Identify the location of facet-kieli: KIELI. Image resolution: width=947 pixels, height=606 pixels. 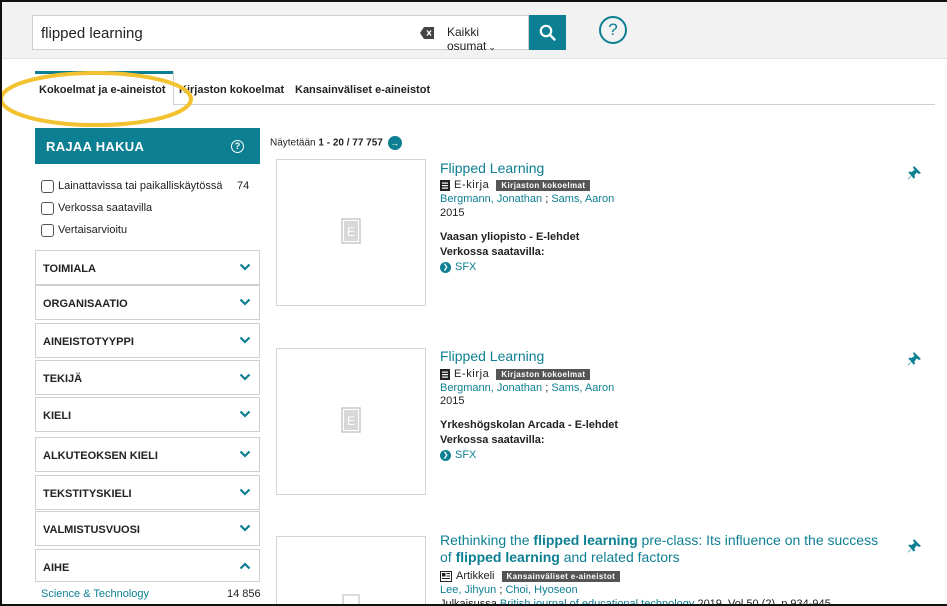
(147, 414).